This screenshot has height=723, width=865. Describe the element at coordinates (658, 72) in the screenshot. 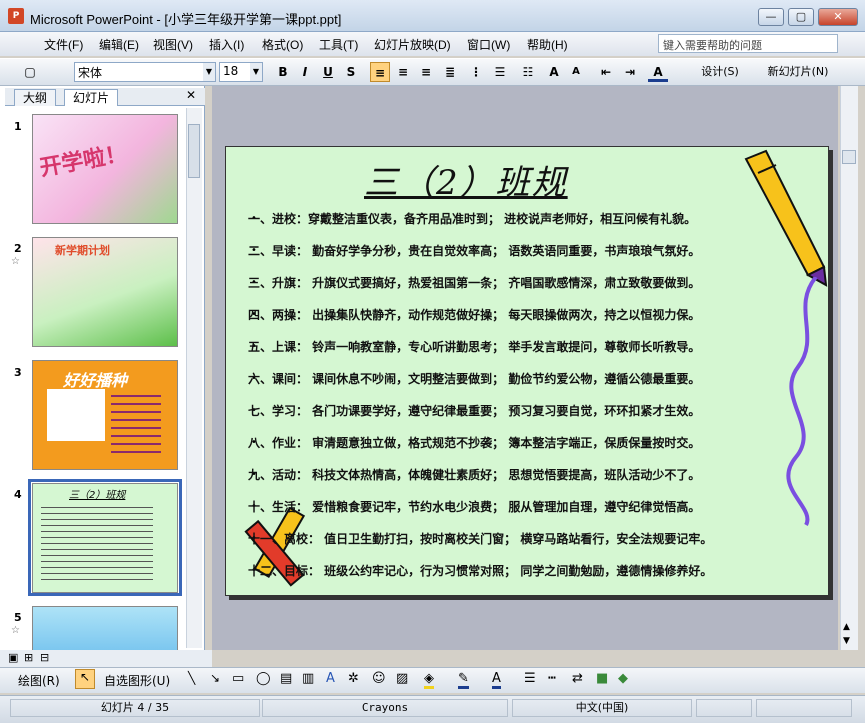

I see `font-color-icon: A` at that location.